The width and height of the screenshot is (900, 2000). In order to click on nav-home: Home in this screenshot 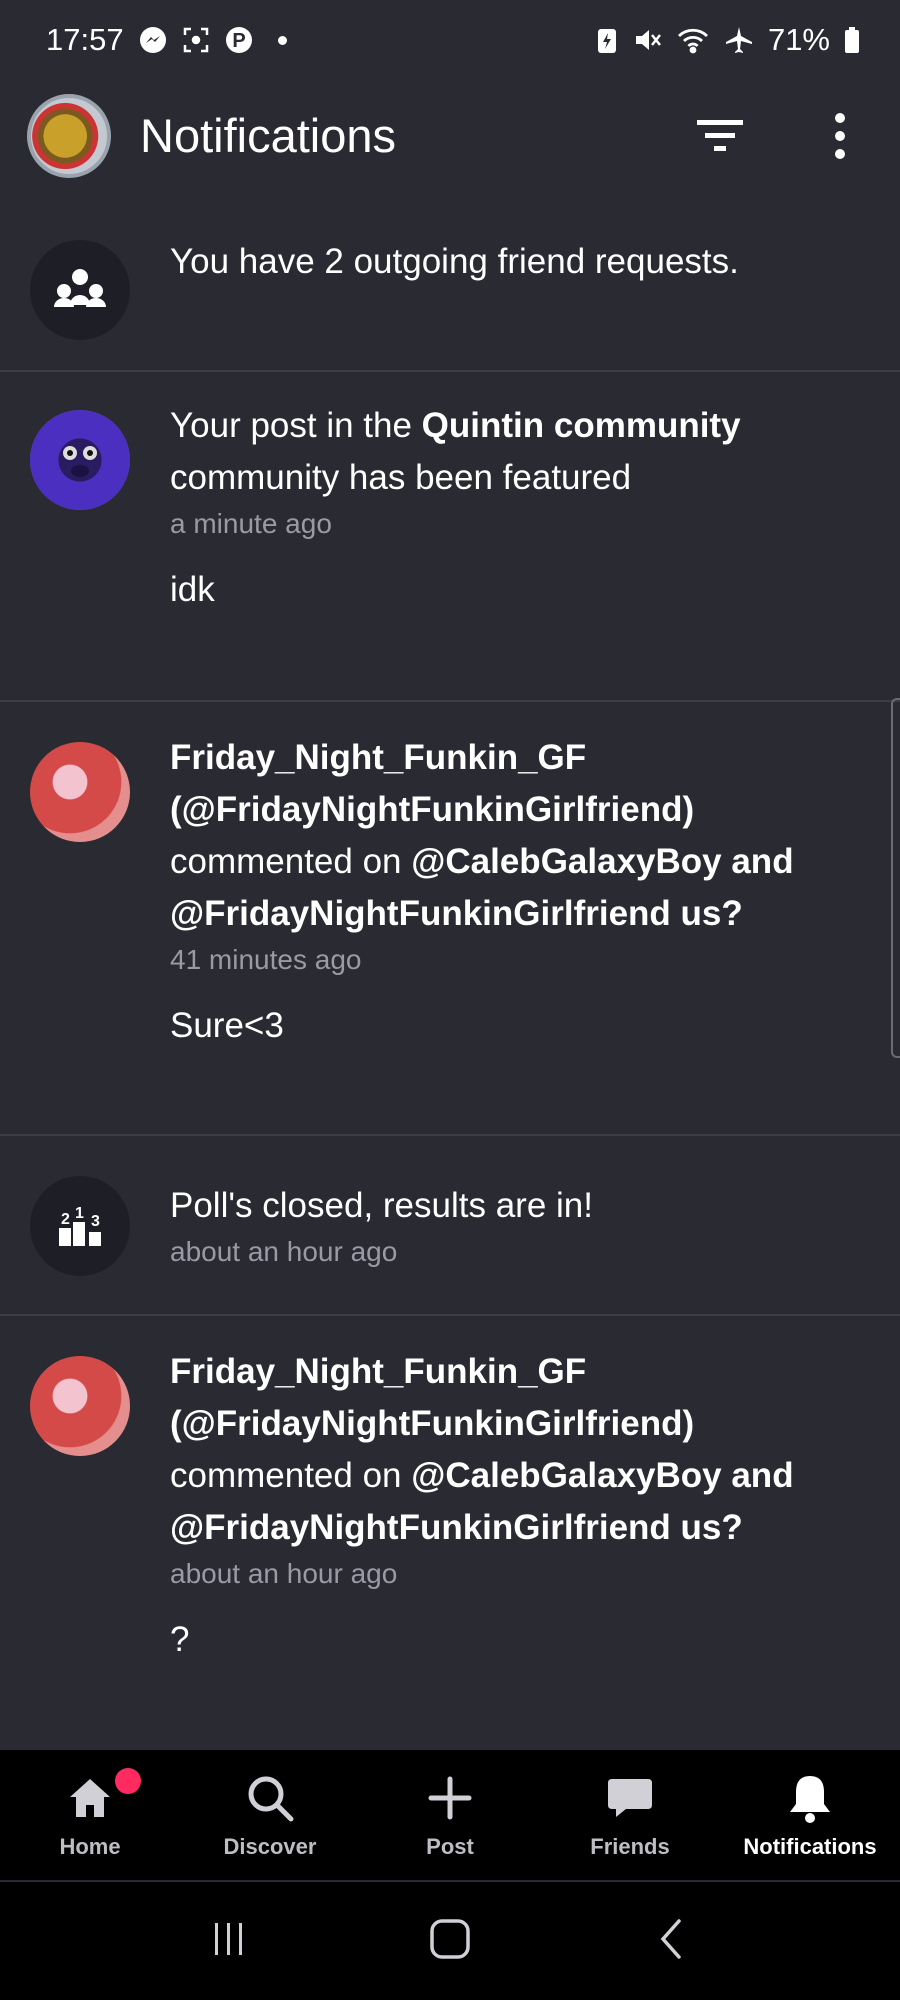, I will do `click(90, 1815)`.